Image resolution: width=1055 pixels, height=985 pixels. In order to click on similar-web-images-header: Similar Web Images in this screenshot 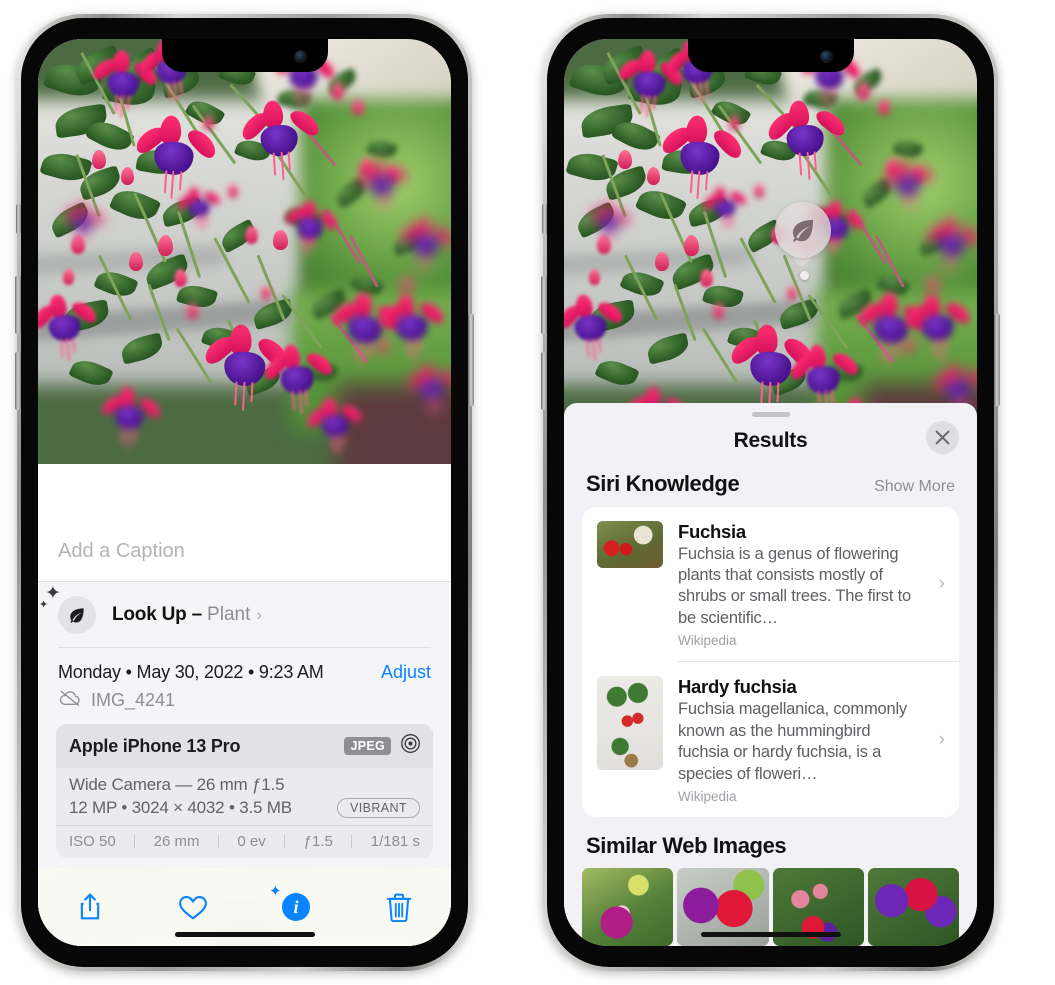, I will do `click(770, 838)`.